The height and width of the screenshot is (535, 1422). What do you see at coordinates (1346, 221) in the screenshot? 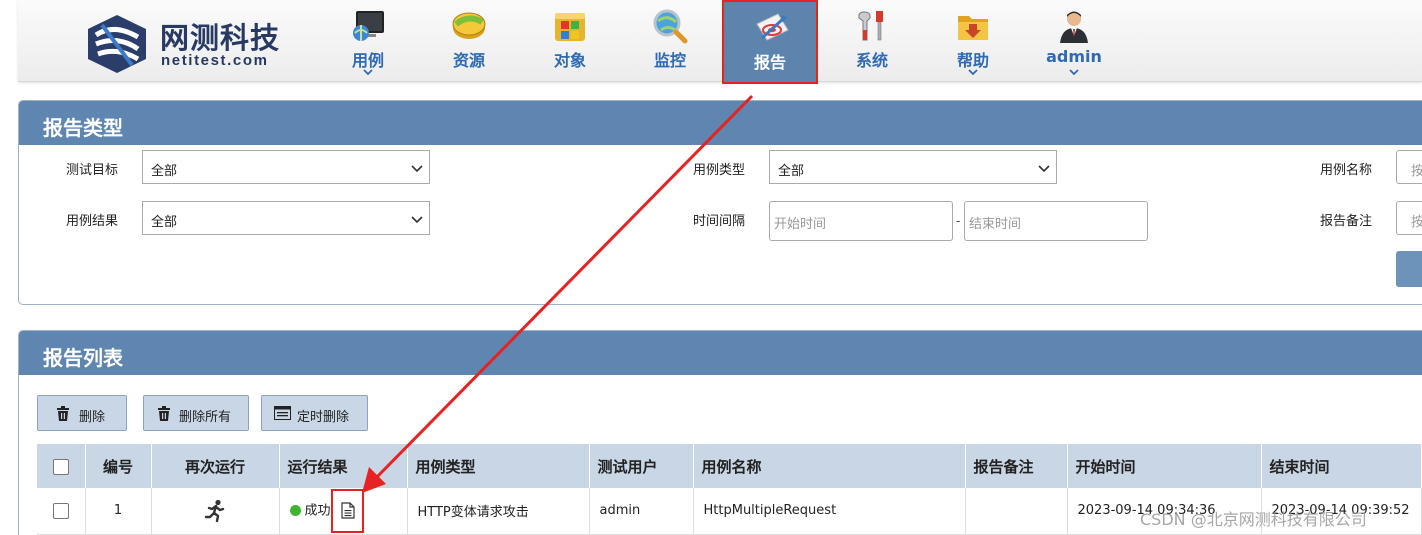
I see `report-note-label: 报告备注` at bounding box center [1346, 221].